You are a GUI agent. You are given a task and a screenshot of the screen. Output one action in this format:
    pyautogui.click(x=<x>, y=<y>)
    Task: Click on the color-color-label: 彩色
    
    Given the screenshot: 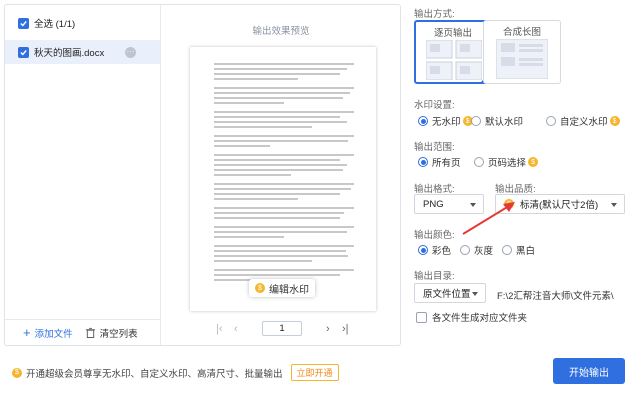 What is the action you would take?
    pyautogui.click(x=442, y=251)
    